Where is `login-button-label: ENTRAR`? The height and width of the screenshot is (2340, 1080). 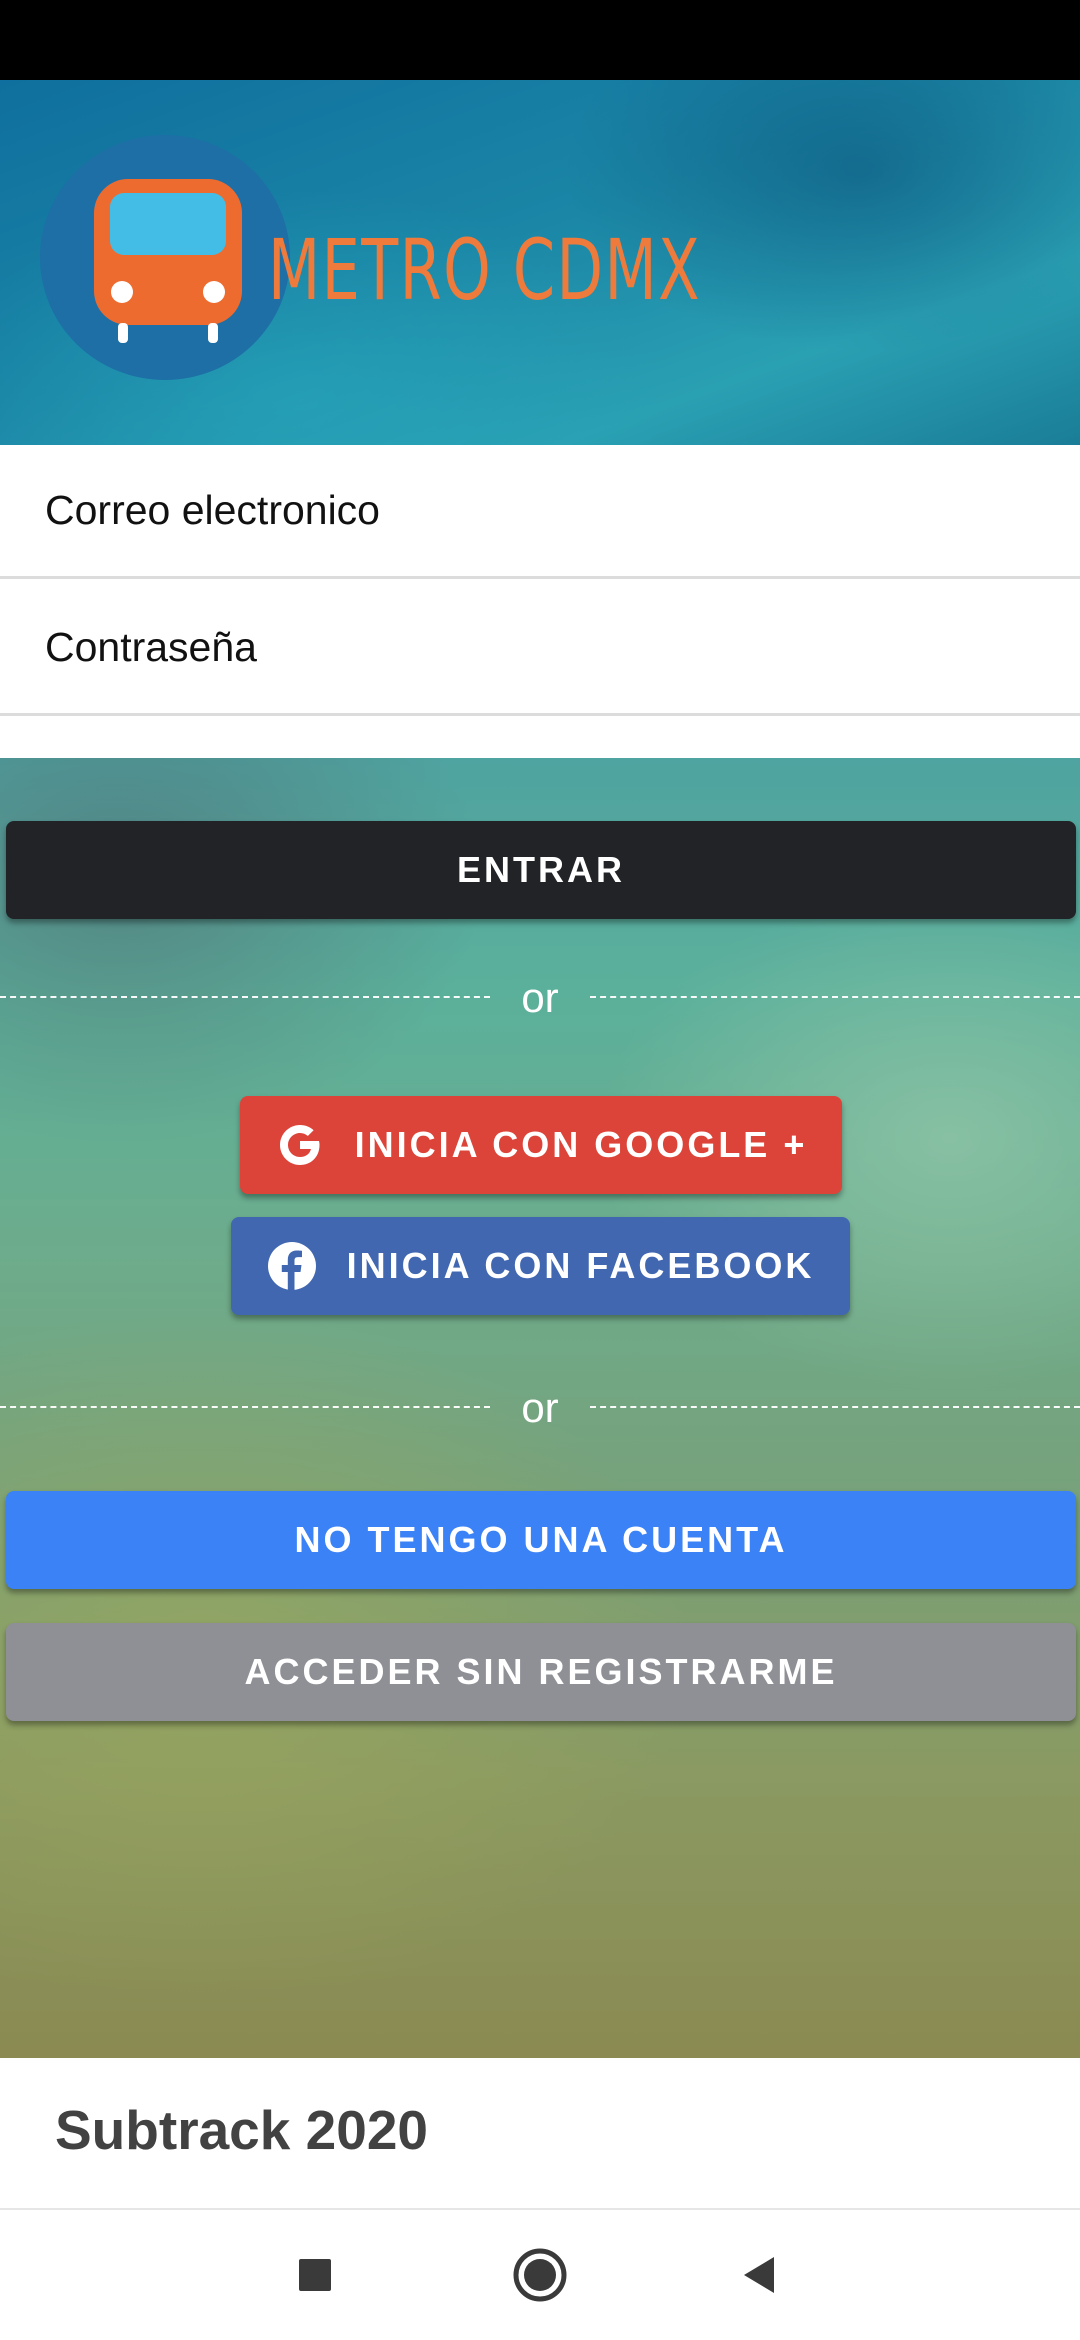 login-button-label: ENTRAR is located at coordinates (541, 869).